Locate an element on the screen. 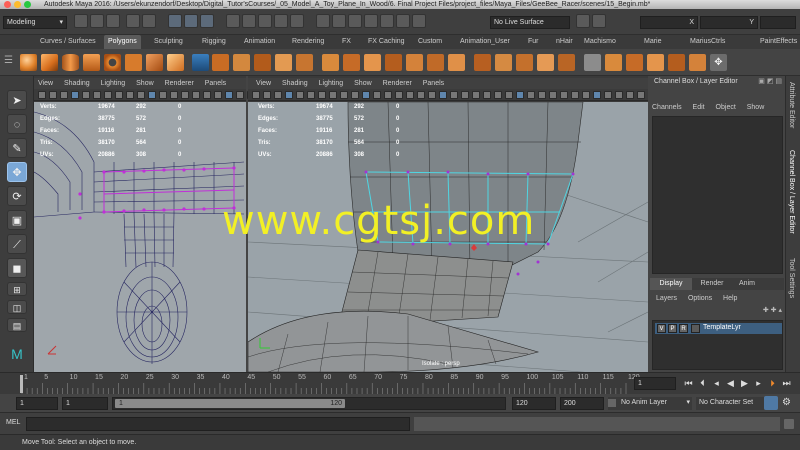  sew-uv-icon is located at coordinates (676, 62).